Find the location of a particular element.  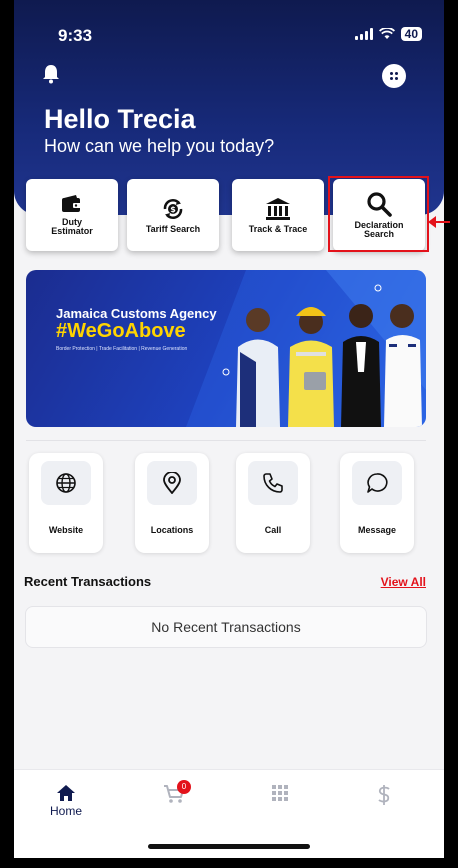

website-icon-box is located at coordinates (66, 483).